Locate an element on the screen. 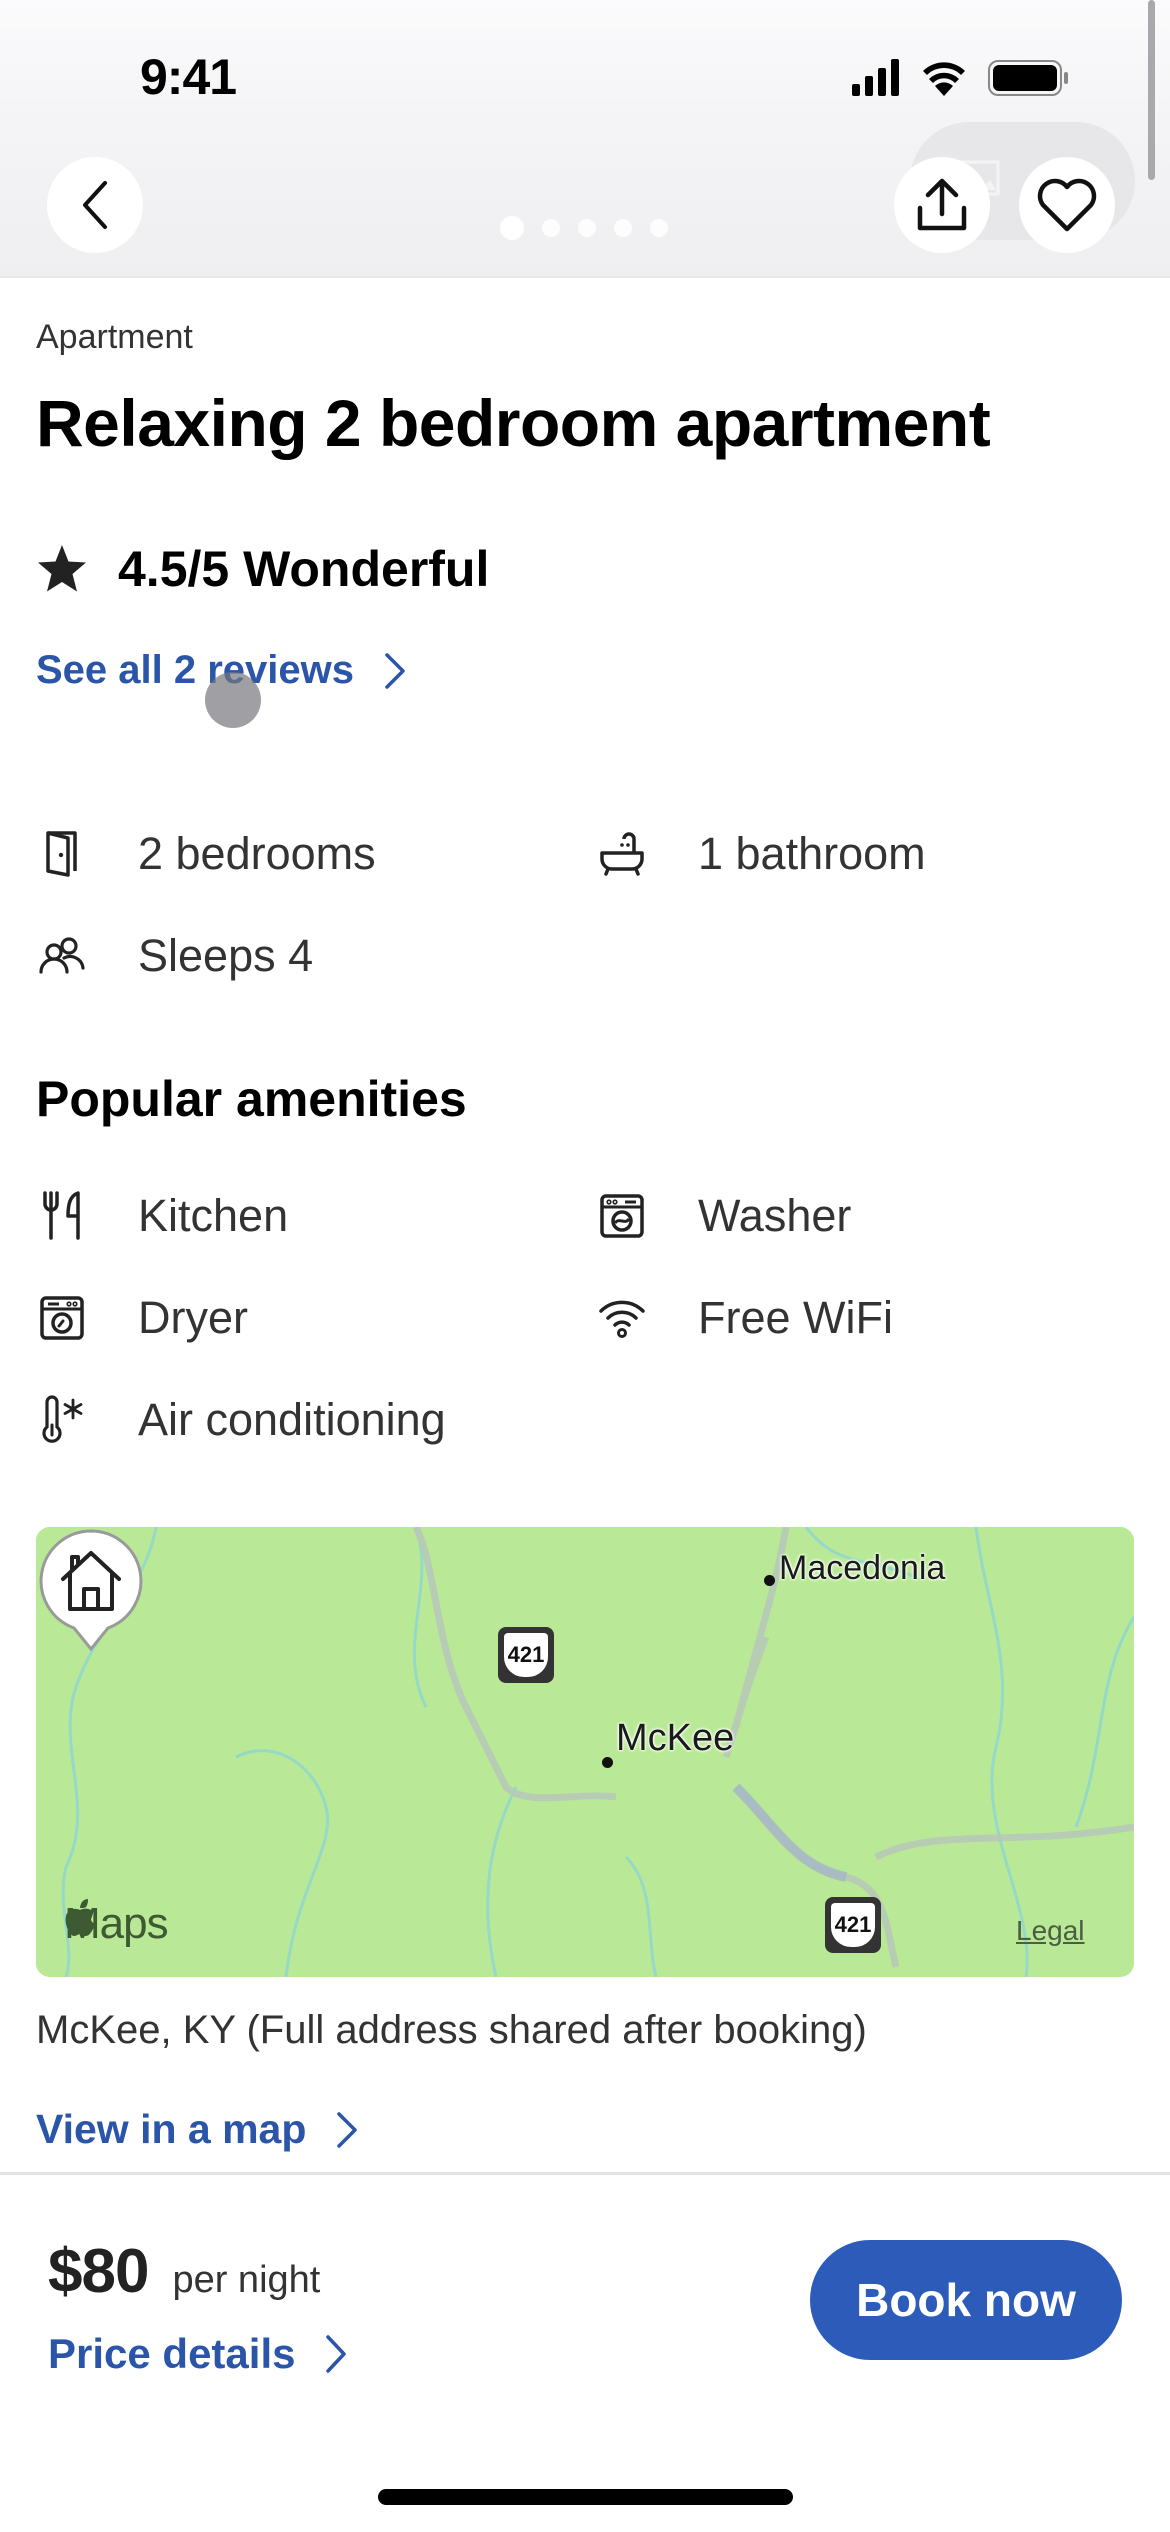 The image size is (1170, 2532). amenity-air-conditioning: Air conditioning is located at coordinates (241, 1420).